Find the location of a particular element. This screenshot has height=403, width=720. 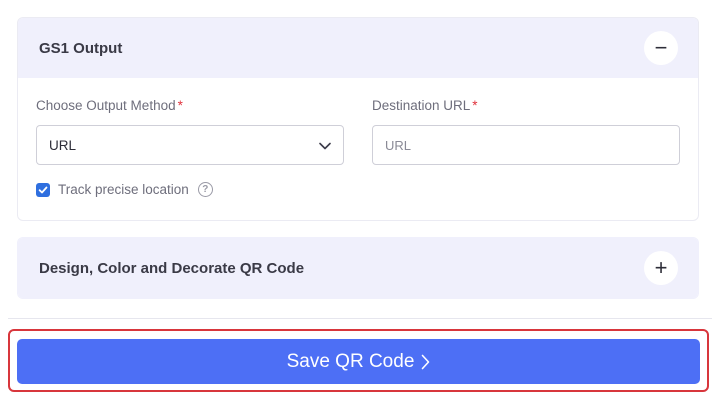

destination-url-label: Destination URL * is located at coordinates (425, 105).